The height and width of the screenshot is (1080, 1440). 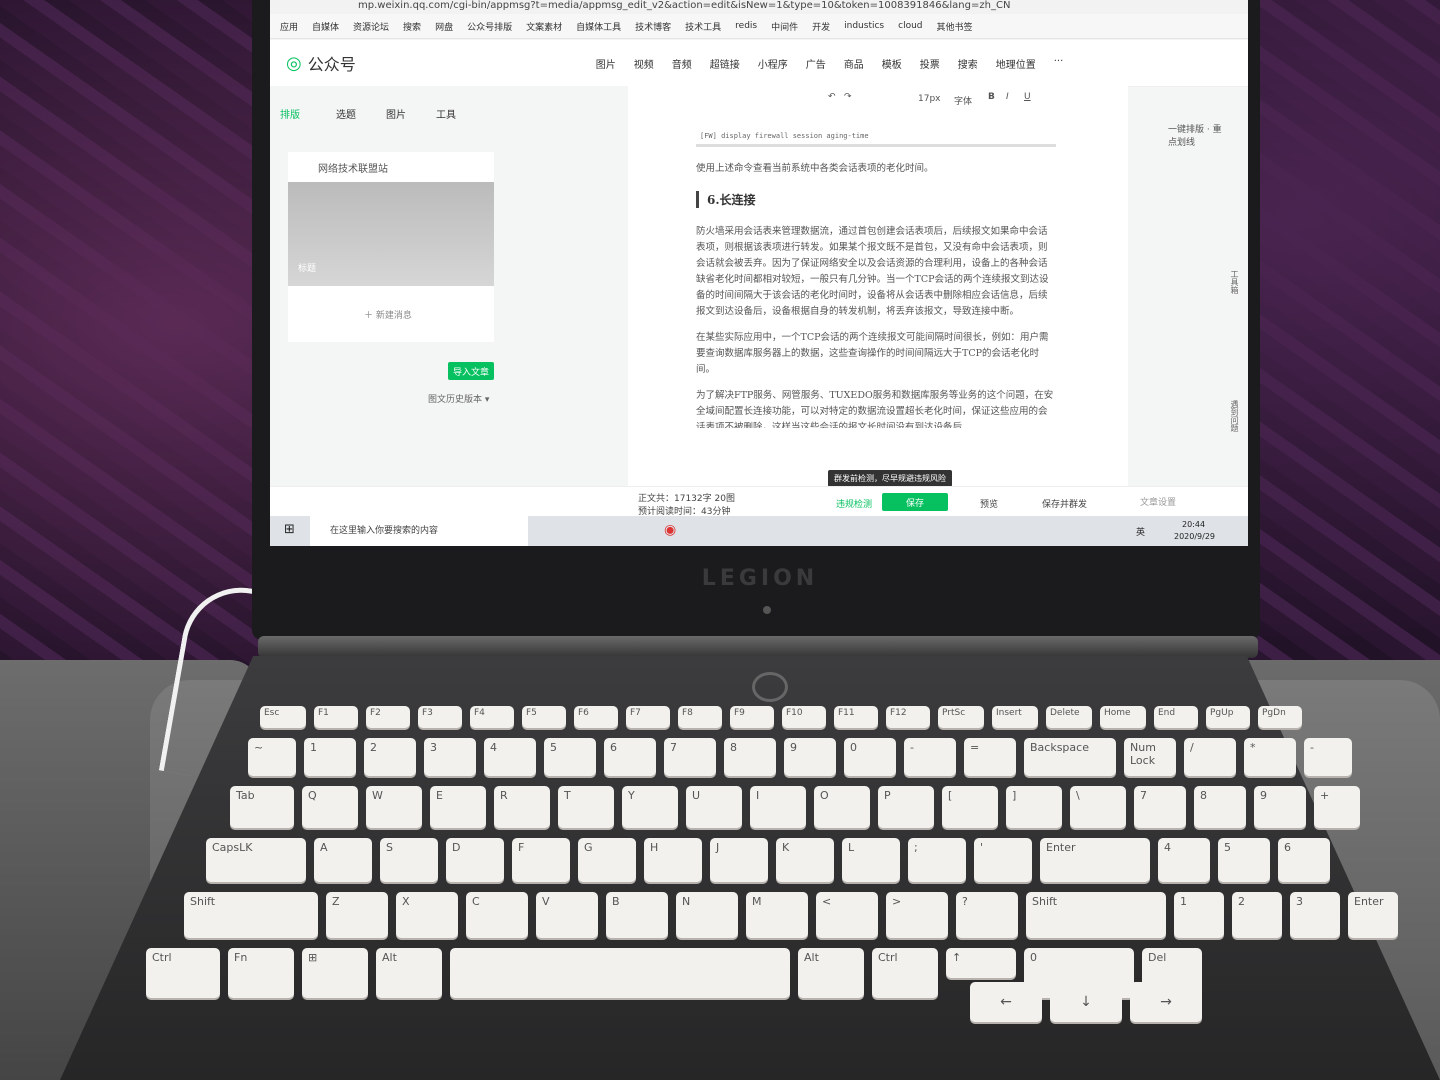 I want to click on key: F12, so click(x=908, y=717).